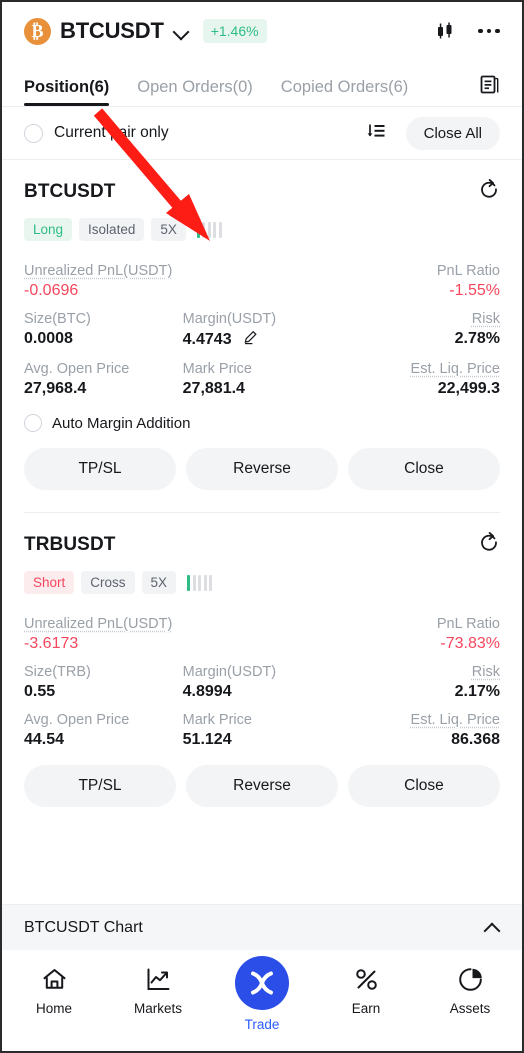  I want to click on tab-copied-orders: Copied Orders(6), so click(344, 92).